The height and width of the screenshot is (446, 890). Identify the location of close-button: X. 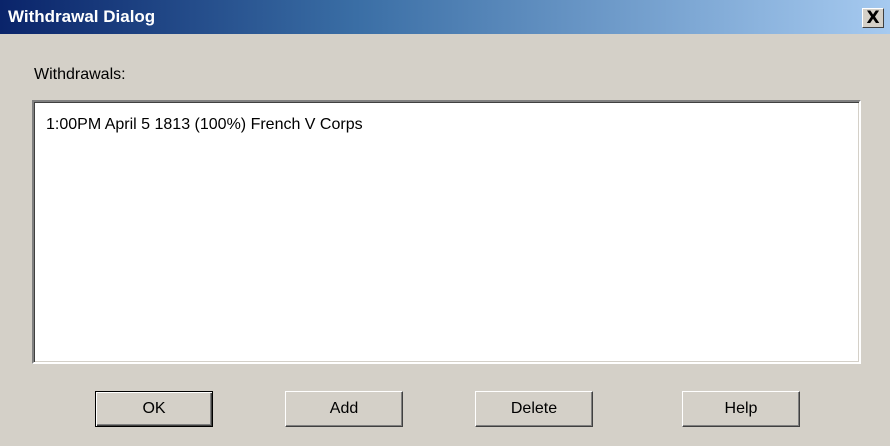
(873, 18).